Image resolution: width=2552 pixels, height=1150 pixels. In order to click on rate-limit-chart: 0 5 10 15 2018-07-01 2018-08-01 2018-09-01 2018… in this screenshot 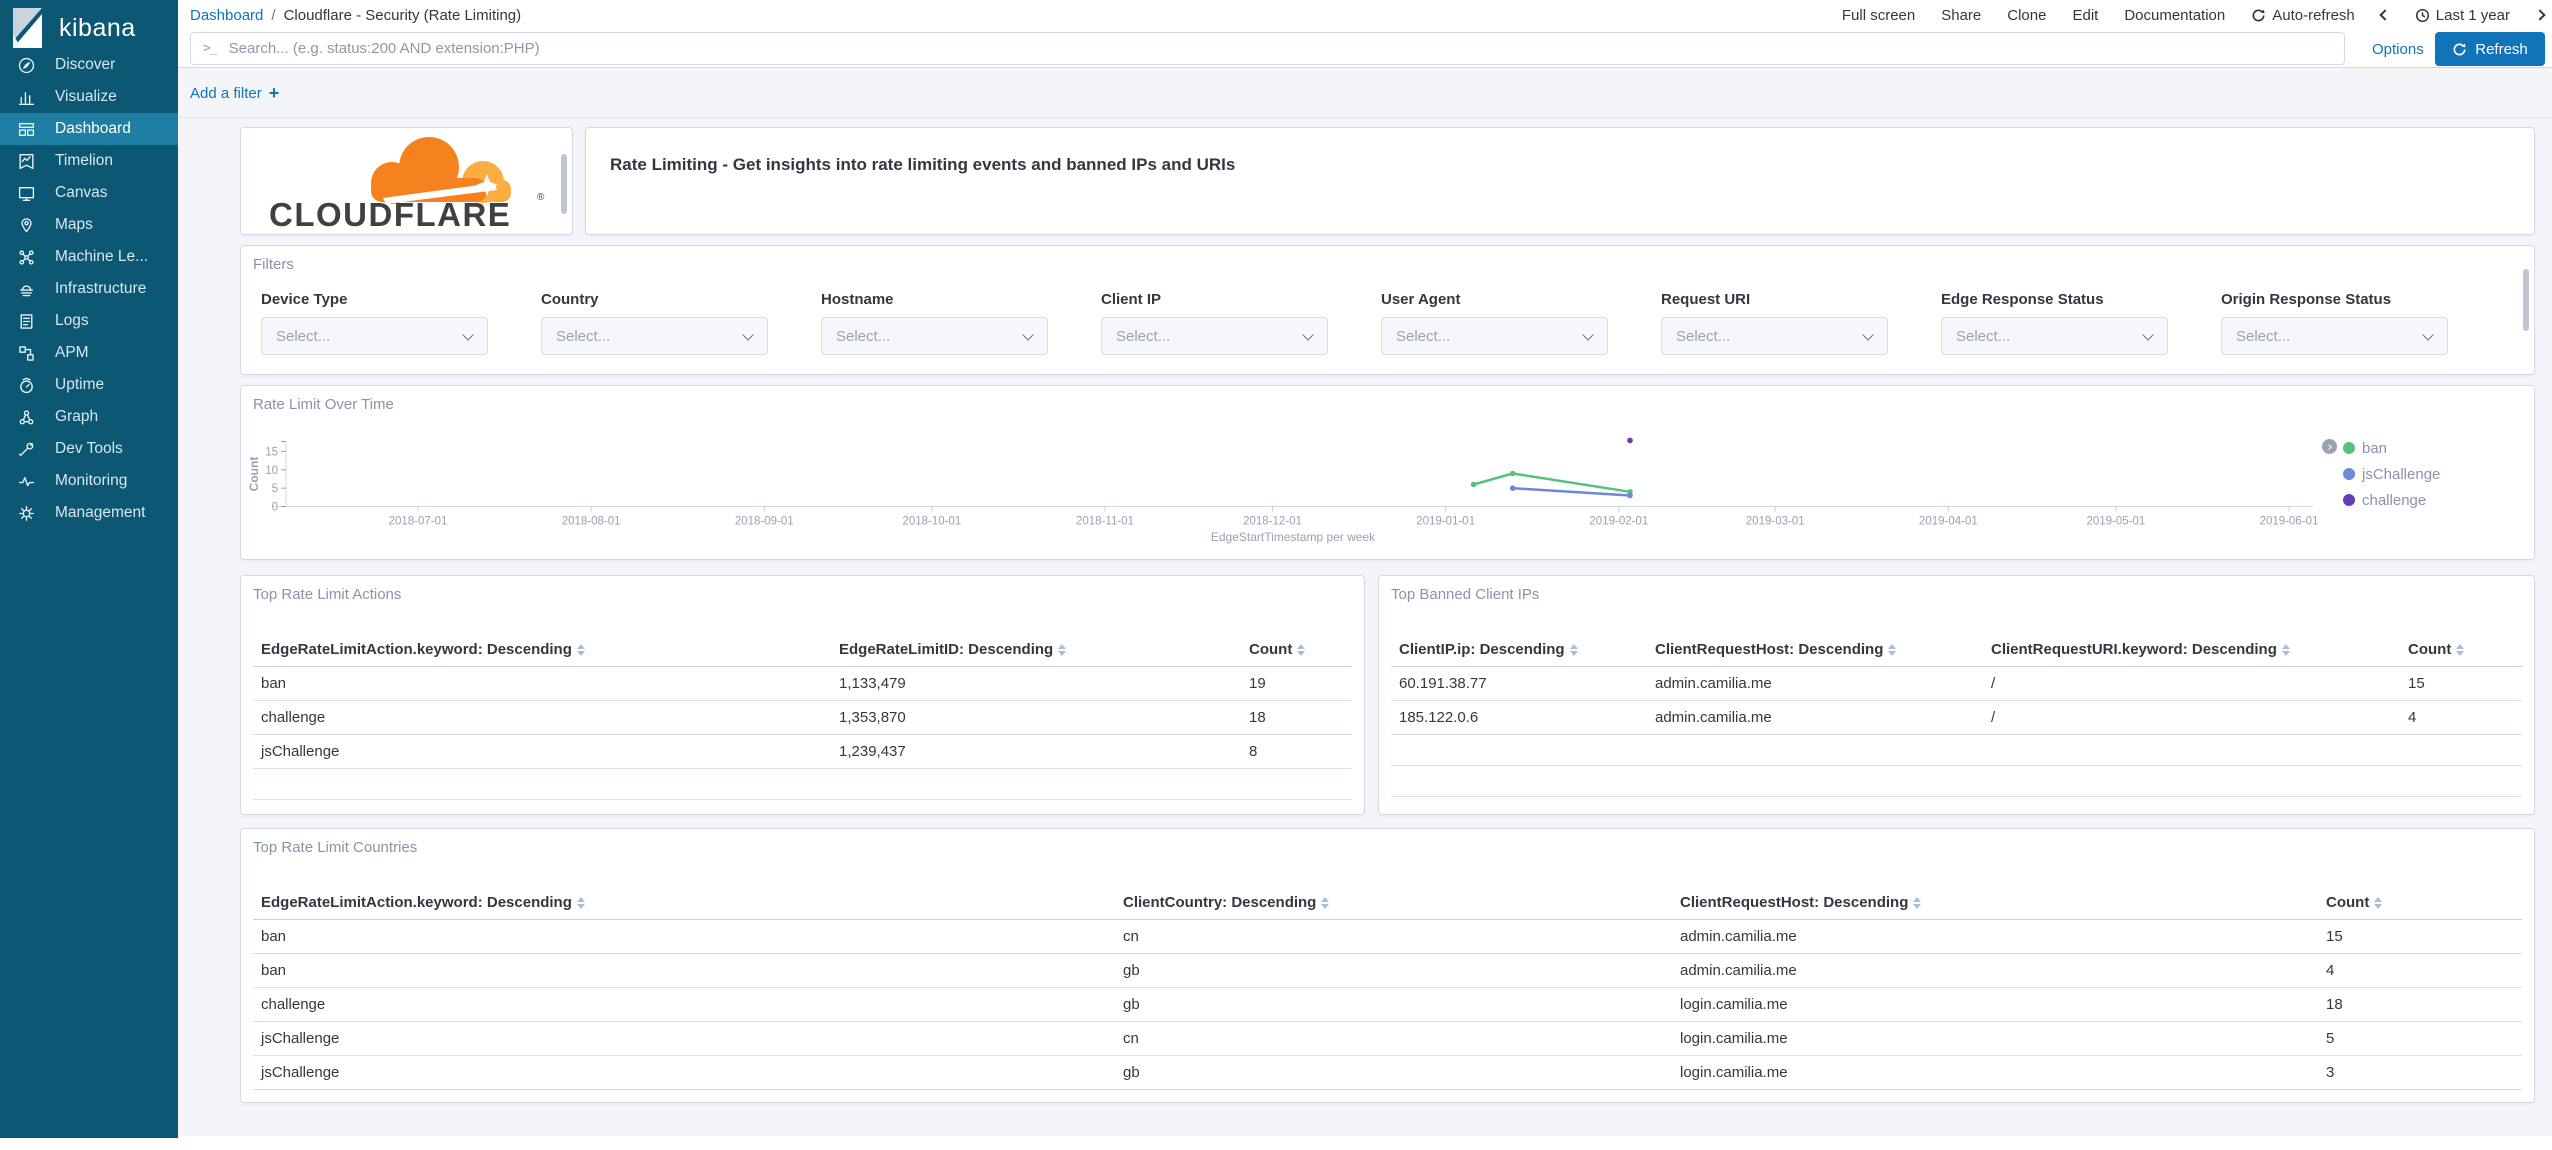, I will do `click(1283, 490)`.